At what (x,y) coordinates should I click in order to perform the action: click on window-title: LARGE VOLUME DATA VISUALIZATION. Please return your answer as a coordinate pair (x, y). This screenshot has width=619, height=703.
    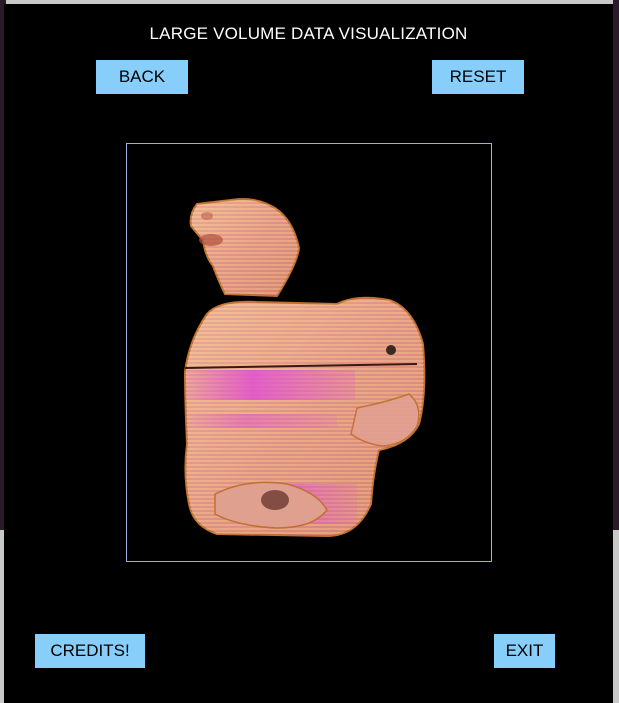
    Looking at the image, I should click on (308, 33).